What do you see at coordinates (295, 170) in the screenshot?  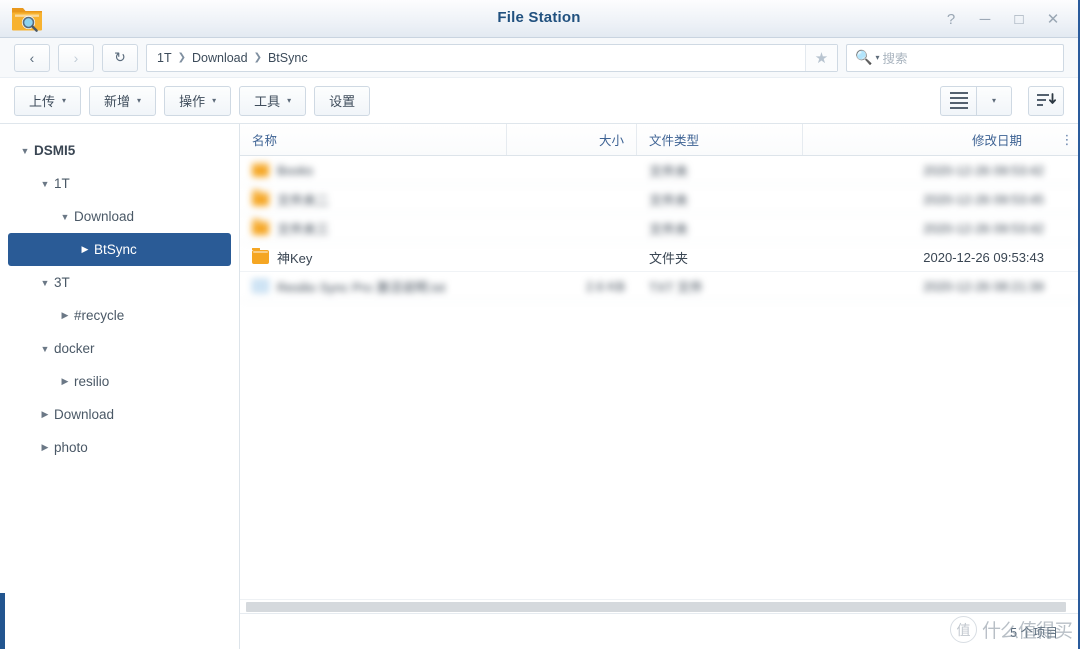 I see `file-name: Books` at bounding box center [295, 170].